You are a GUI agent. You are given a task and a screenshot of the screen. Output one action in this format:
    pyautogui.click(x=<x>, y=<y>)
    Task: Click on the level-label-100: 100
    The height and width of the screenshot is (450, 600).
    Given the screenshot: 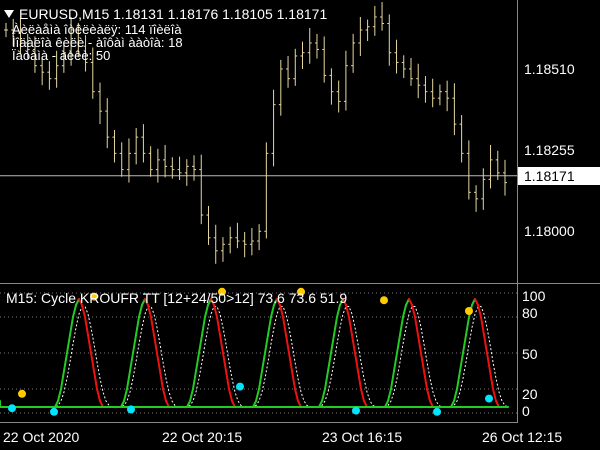 What is the action you would take?
    pyautogui.click(x=534, y=296)
    